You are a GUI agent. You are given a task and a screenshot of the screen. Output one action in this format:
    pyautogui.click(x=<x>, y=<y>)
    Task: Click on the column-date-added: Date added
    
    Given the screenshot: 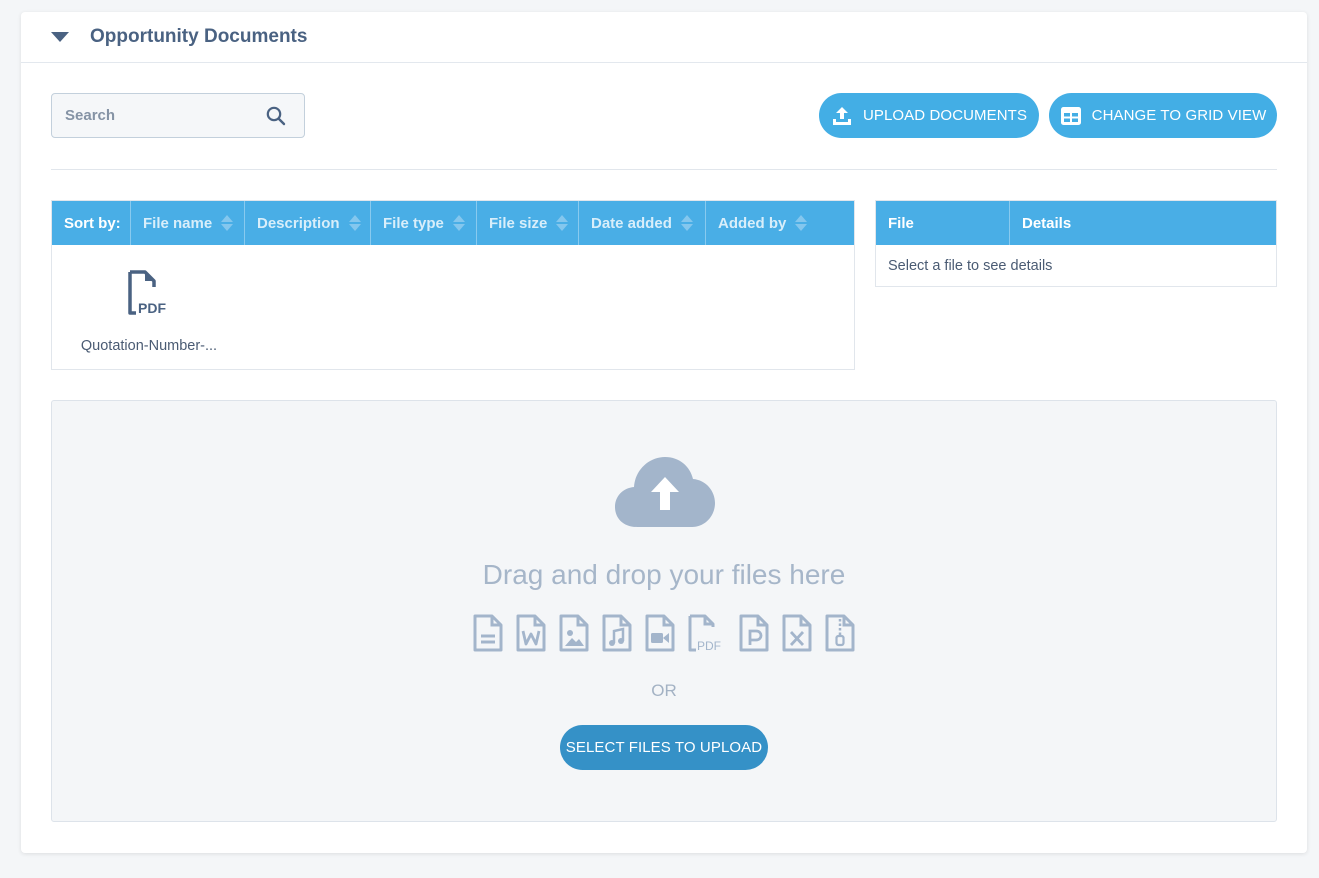 What is the action you would take?
    pyautogui.click(x=642, y=223)
    